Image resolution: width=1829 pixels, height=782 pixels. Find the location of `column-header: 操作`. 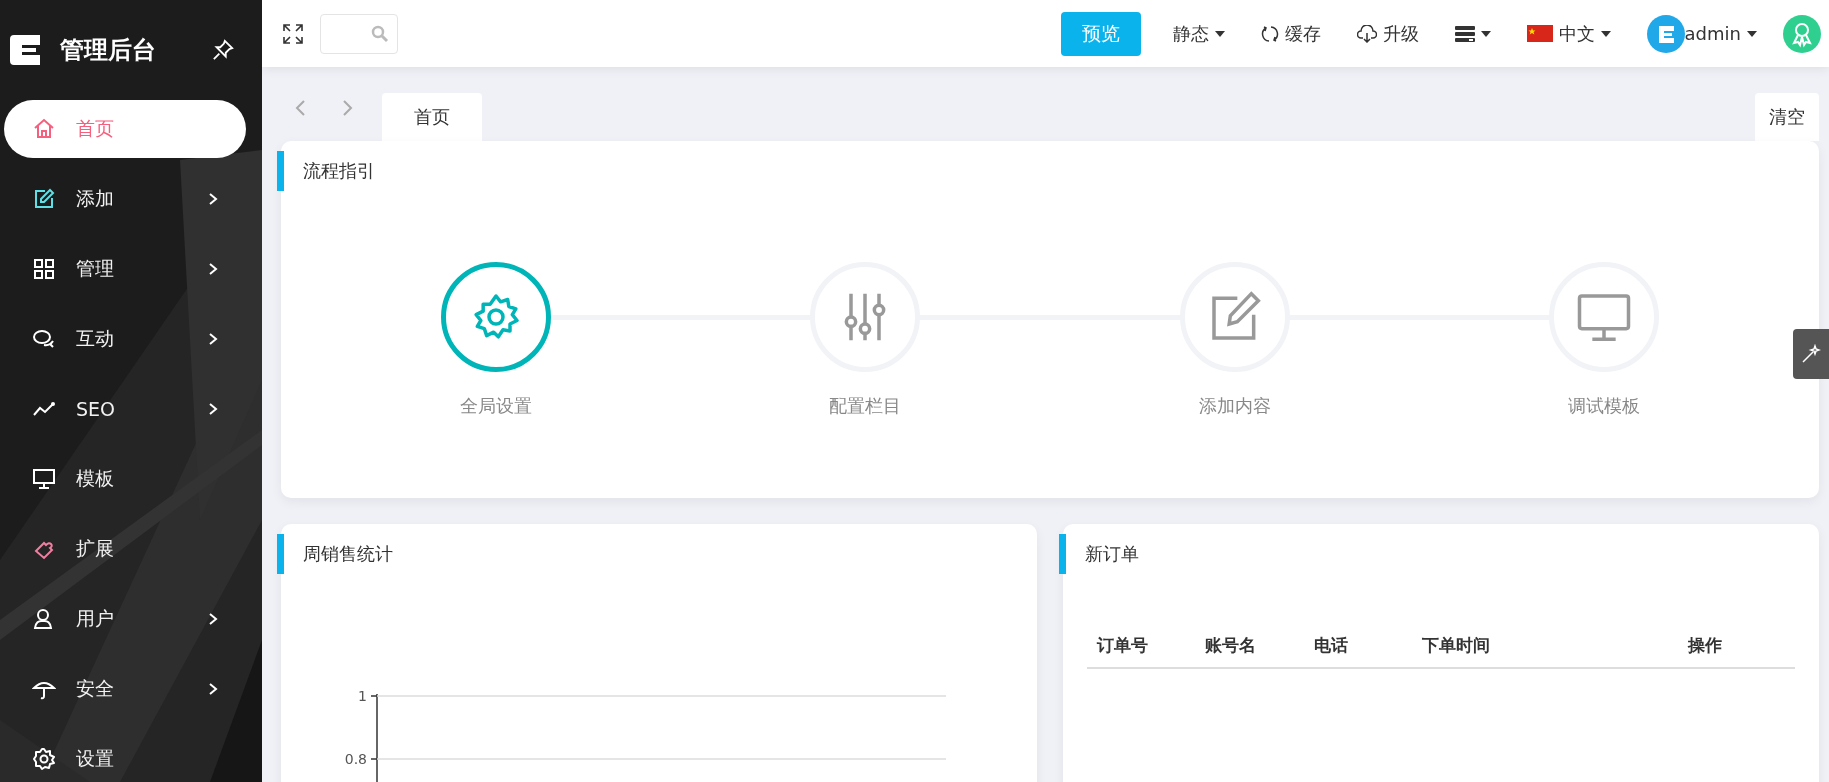

column-header: 操作 is located at coordinates (1736, 646).